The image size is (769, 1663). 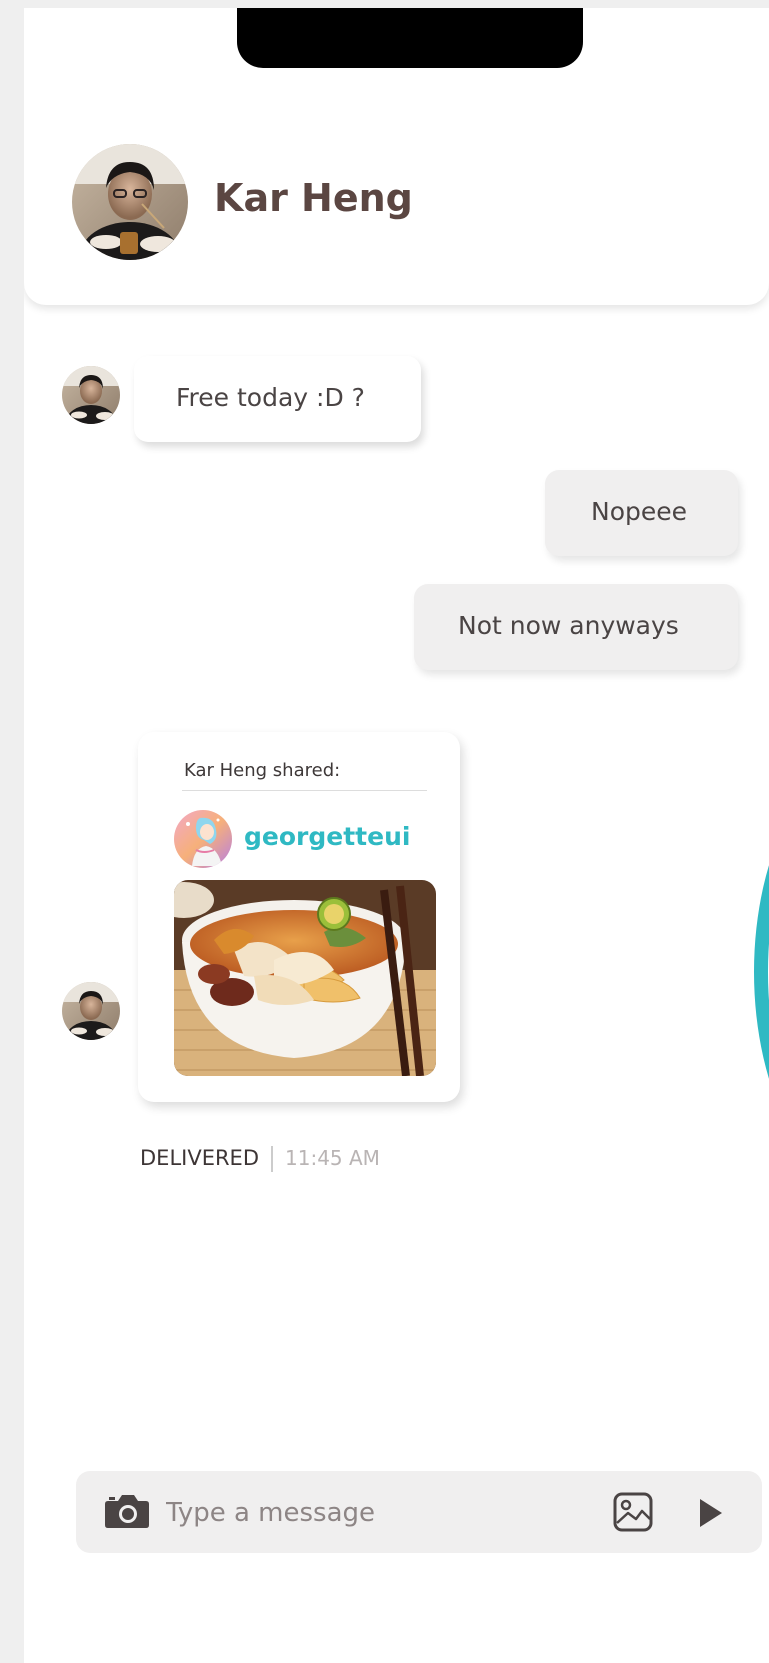 What do you see at coordinates (633, 1512) in the screenshot?
I see `image-gallery-icon` at bounding box center [633, 1512].